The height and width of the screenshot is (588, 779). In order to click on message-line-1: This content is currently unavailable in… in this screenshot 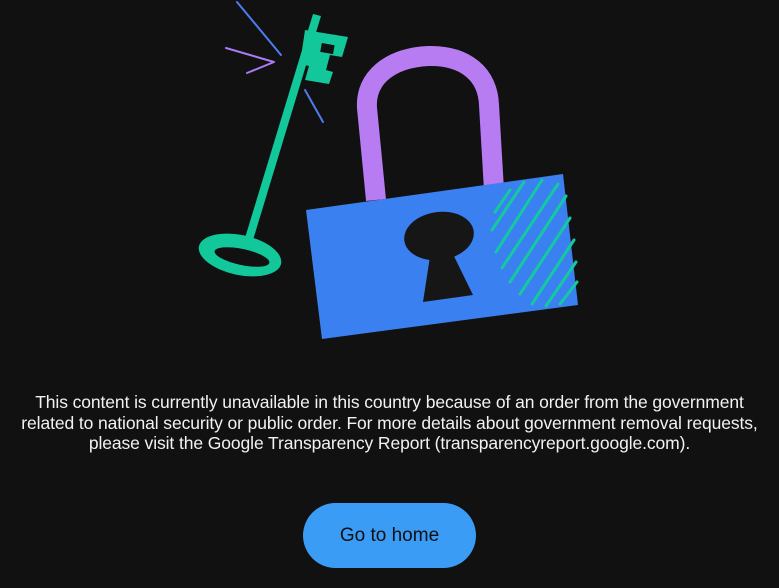, I will do `click(389, 402)`.